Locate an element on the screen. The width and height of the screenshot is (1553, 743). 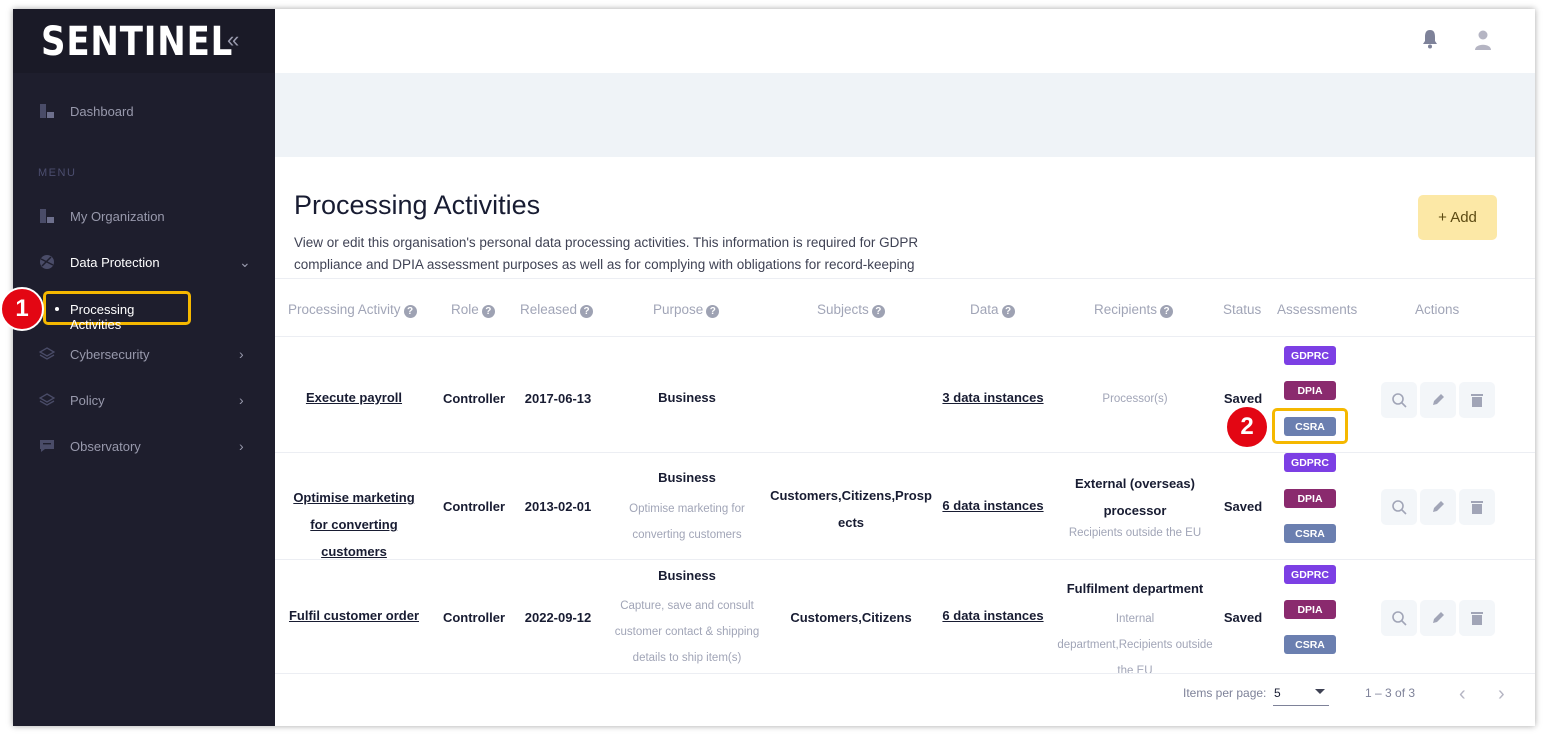
column-header-assessments: Assessments is located at coordinates (1317, 309).